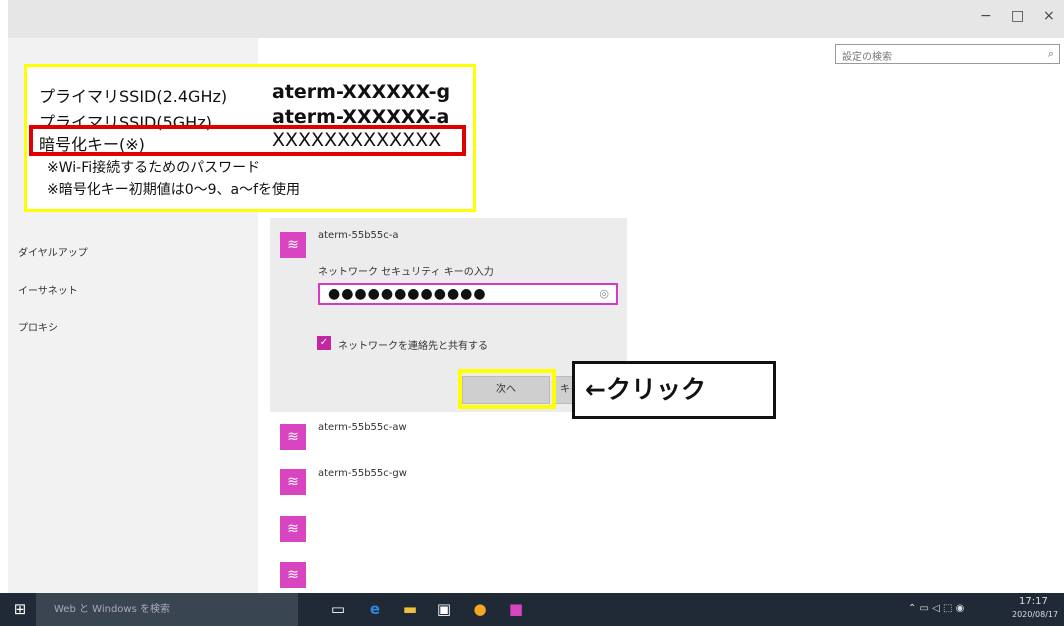  I want to click on security-key-input: ●●●●●●●●●●●● ◎, so click(468, 294).